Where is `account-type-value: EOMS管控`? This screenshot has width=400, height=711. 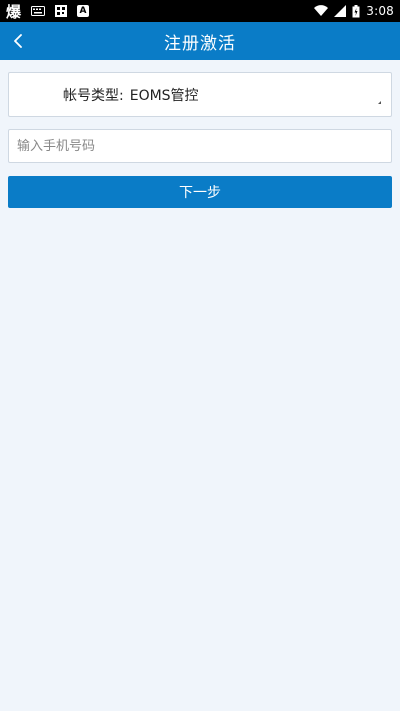
account-type-value: EOMS管控 is located at coordinates (164, 95).